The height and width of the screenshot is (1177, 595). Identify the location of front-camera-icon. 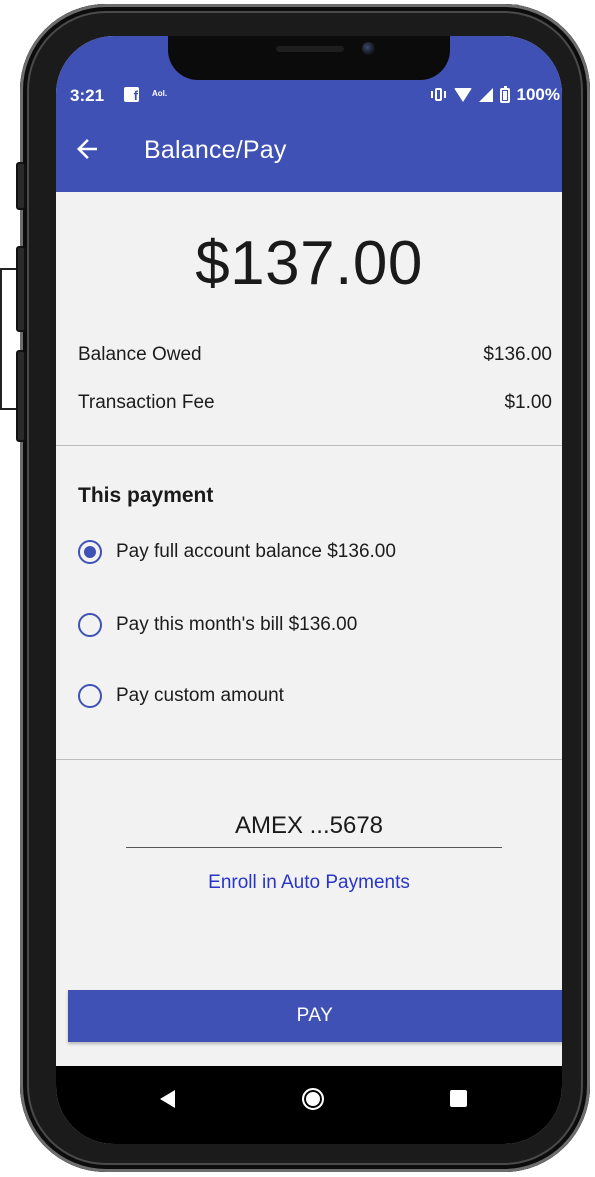
(368, 48).